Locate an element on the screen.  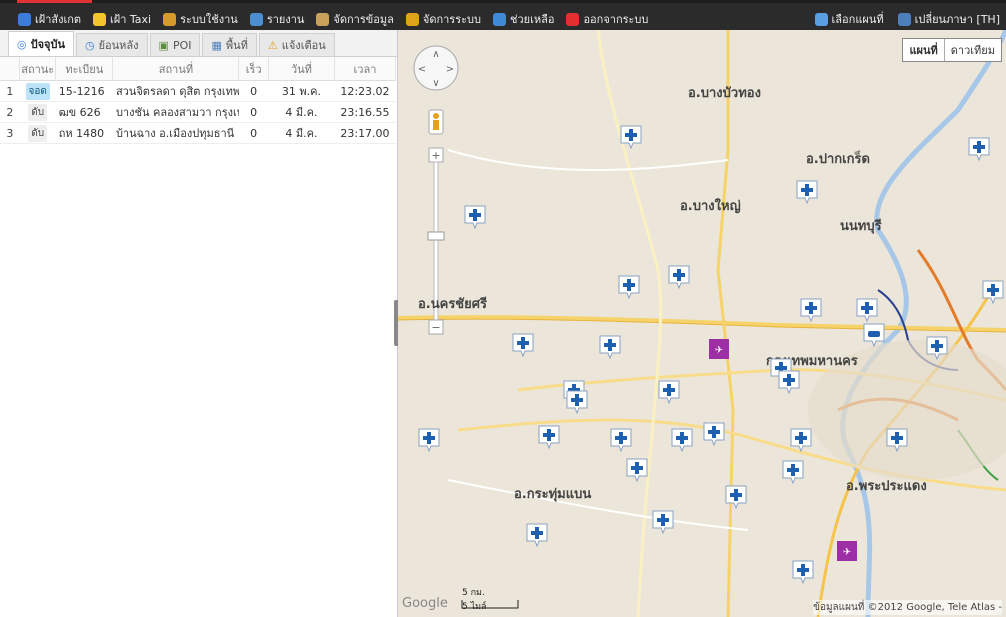
menu-item-5: จัดการระบบ is located at coordinates (443, 19).